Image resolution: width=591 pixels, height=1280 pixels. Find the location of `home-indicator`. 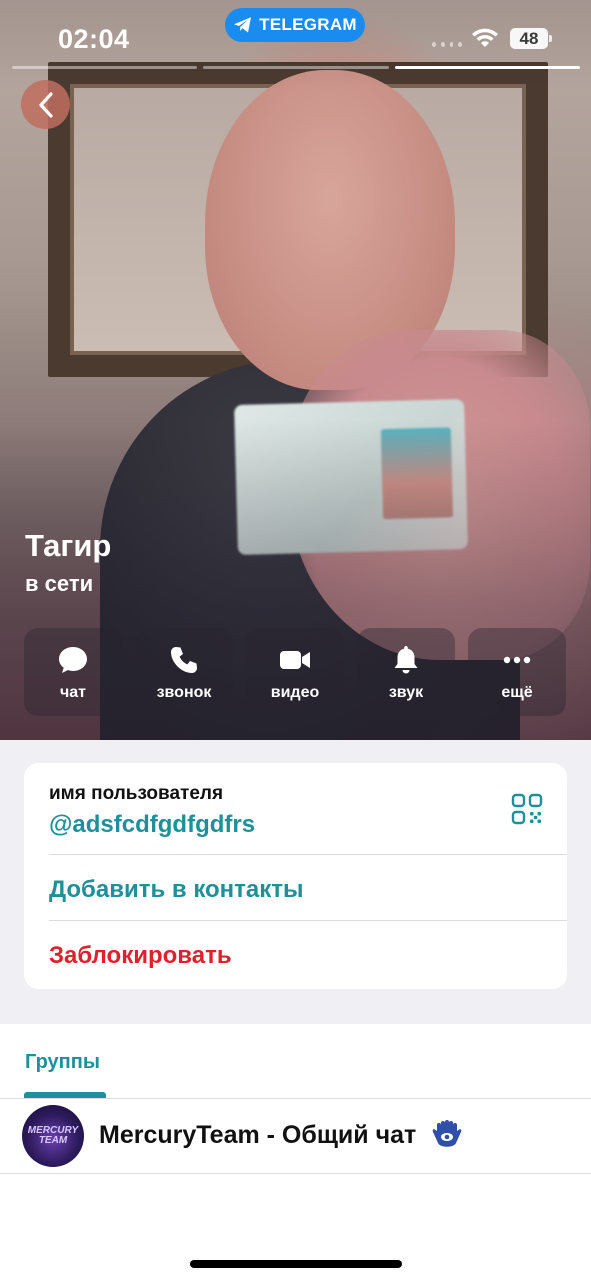

home-indicator is located at coordinates (296, 1264).